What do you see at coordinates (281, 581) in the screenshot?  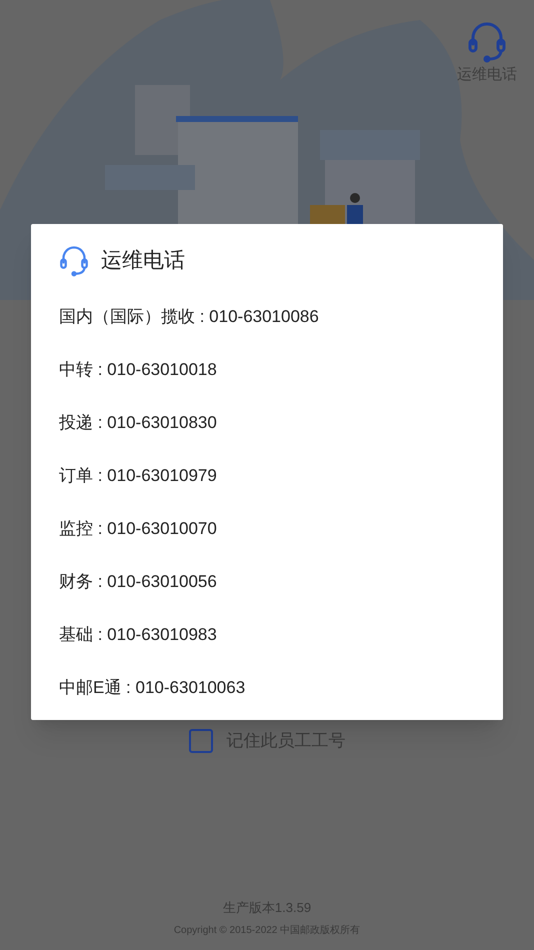 I see `contact-phone-item: 财务 : 010-63010056` at bounding box center [281, 581].